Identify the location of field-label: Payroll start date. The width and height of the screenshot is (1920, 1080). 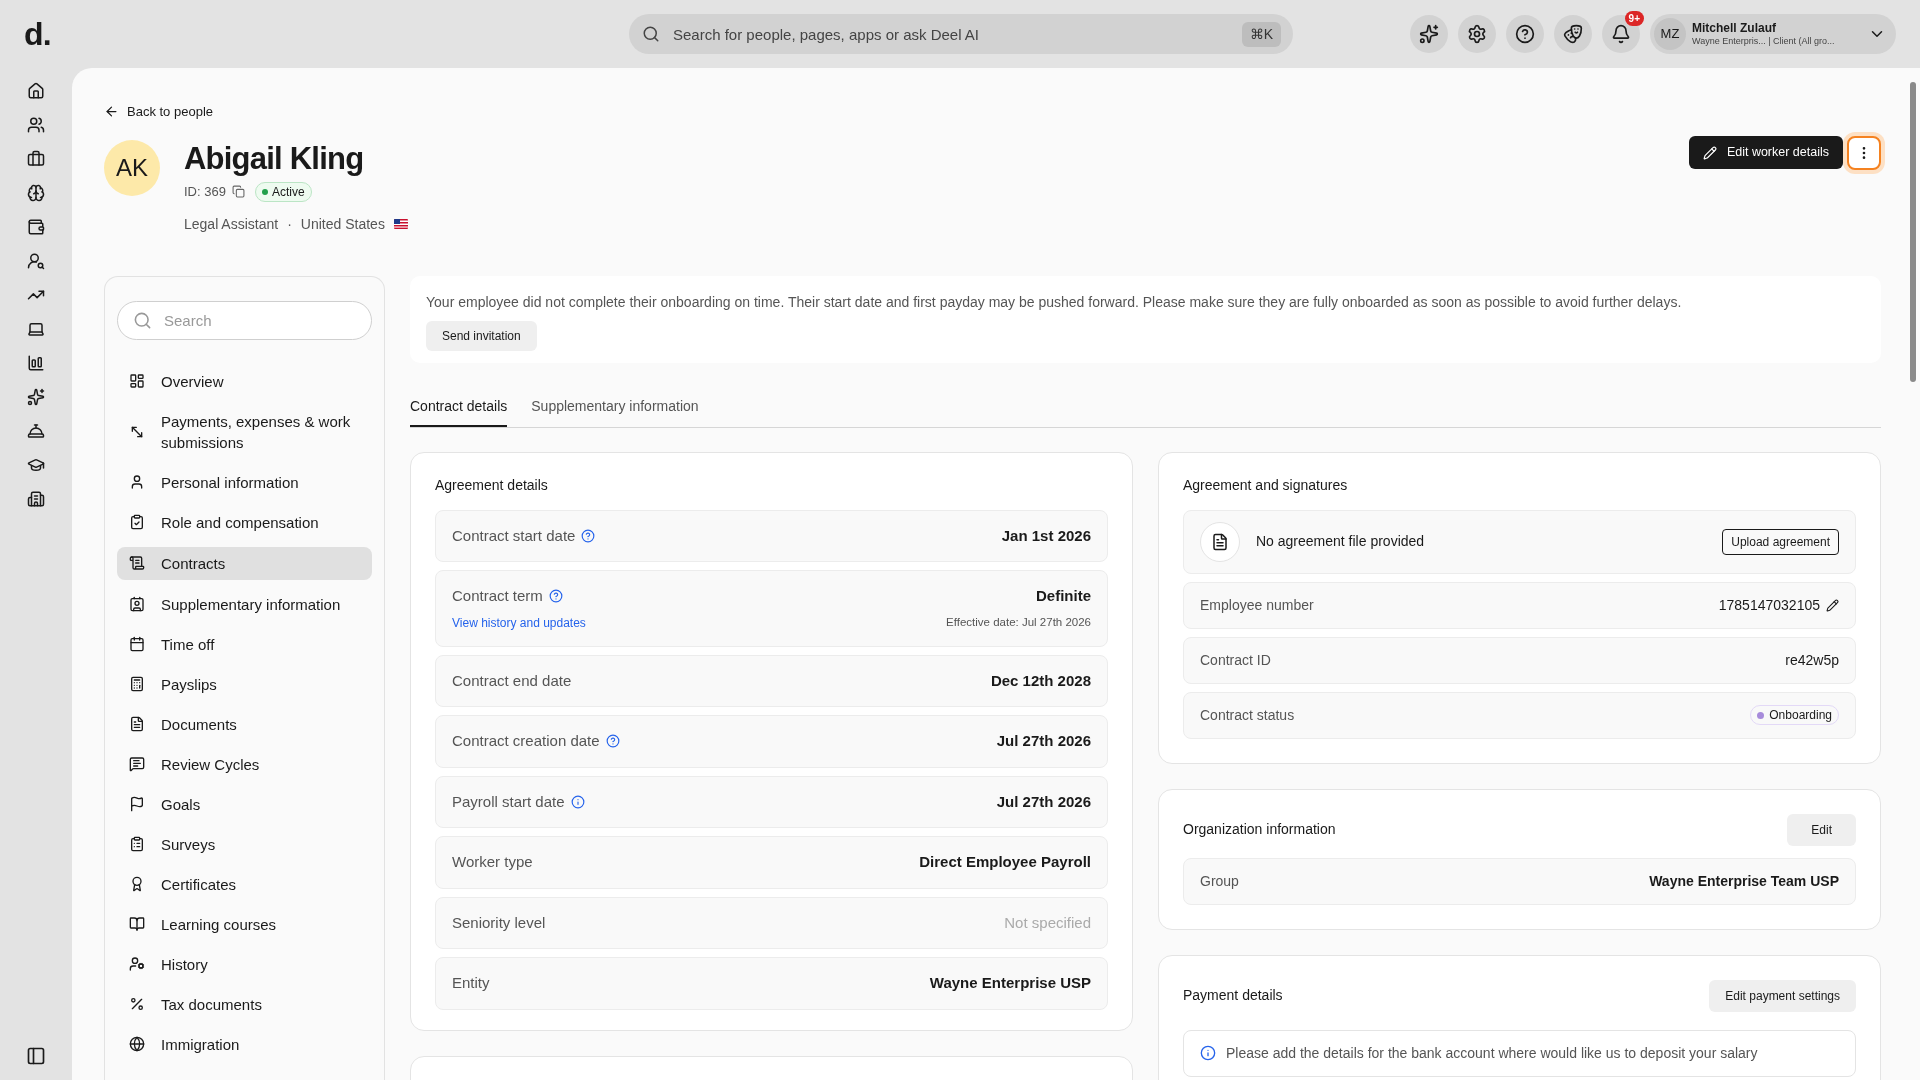
(508, 801).